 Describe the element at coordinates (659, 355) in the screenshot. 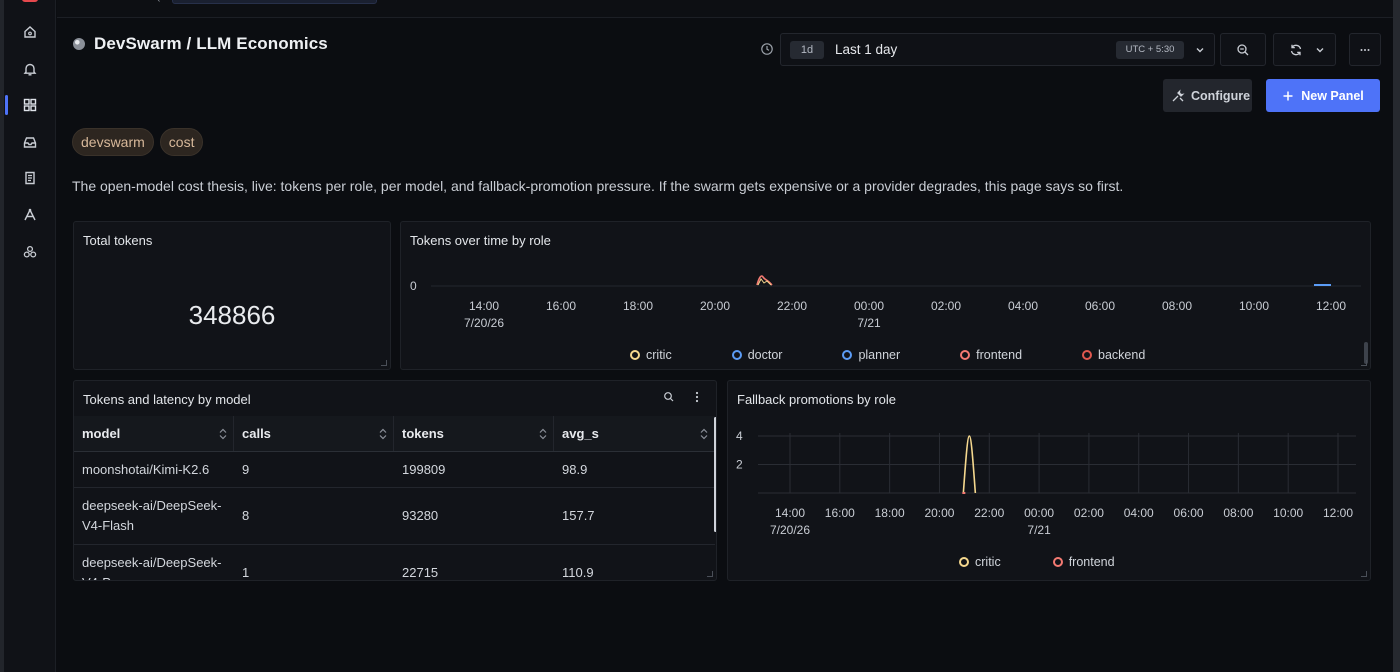

I see `legend-label: critic` at that location.